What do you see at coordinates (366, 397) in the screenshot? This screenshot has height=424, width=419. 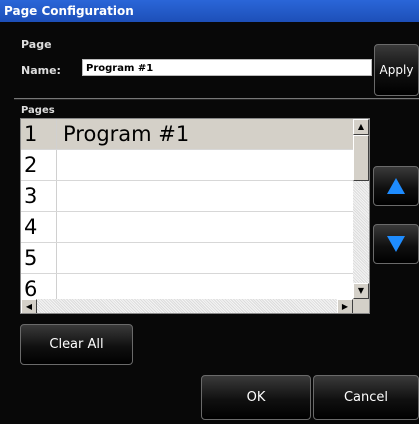 I see `cancel-button: Cancel` at bounding box center [366, 397].